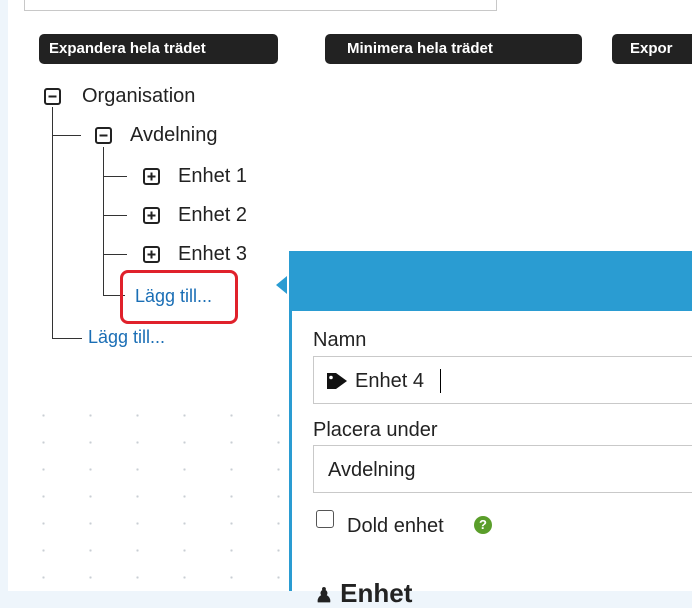 The image size is (692, 608). Describe the element at coordinates (212, 254) in the screenshot. I see `tree-node-enhet-3: Enhet 3` at that location.